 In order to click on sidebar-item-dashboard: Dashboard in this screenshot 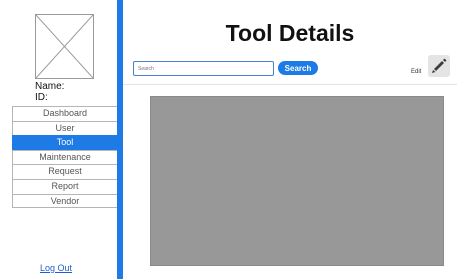, I will do `click(65, 113)`.